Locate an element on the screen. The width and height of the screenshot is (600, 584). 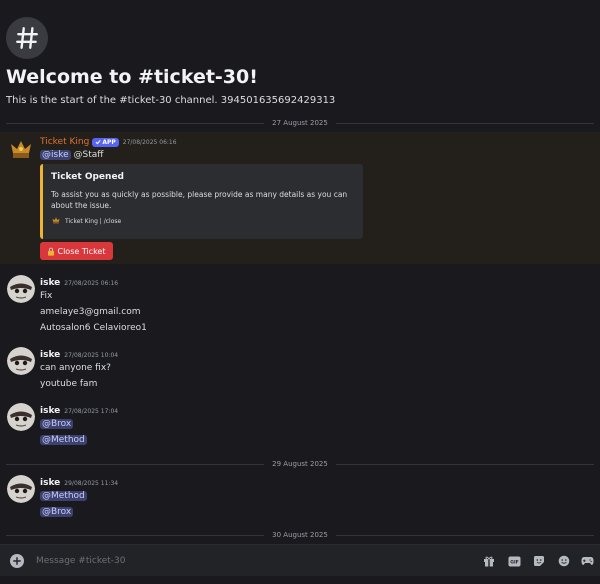
message-header: iske 29/08/2025 11:34 is located at coordinates (79, 483).